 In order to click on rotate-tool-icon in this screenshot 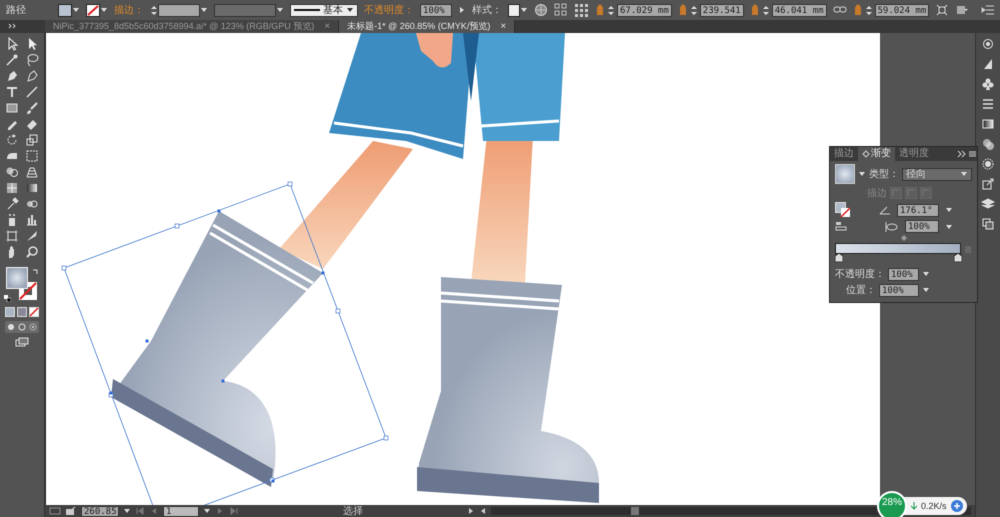, I will do `click(12, 140)`.